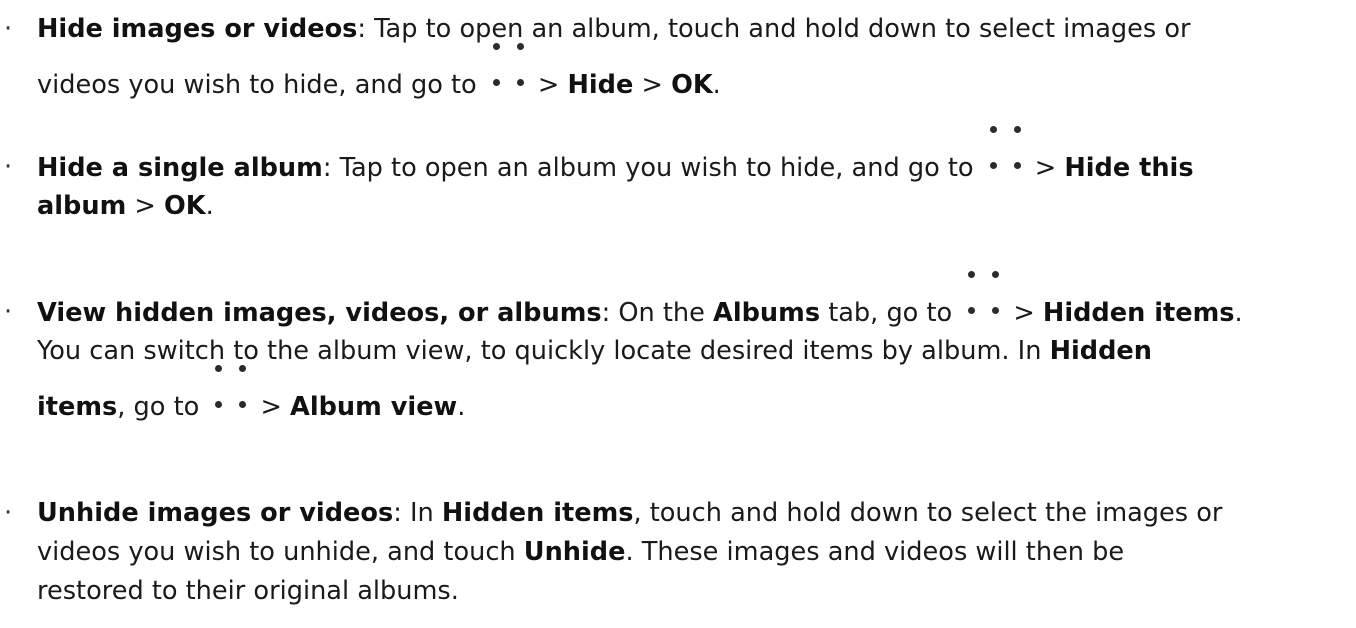 Image resolution: width=1356 pixels, height=628 pixels. What do you see at coordinates (125, 206) in the screenshot?
I see `text-line: album > OK.` at bounding box center [125, 206].